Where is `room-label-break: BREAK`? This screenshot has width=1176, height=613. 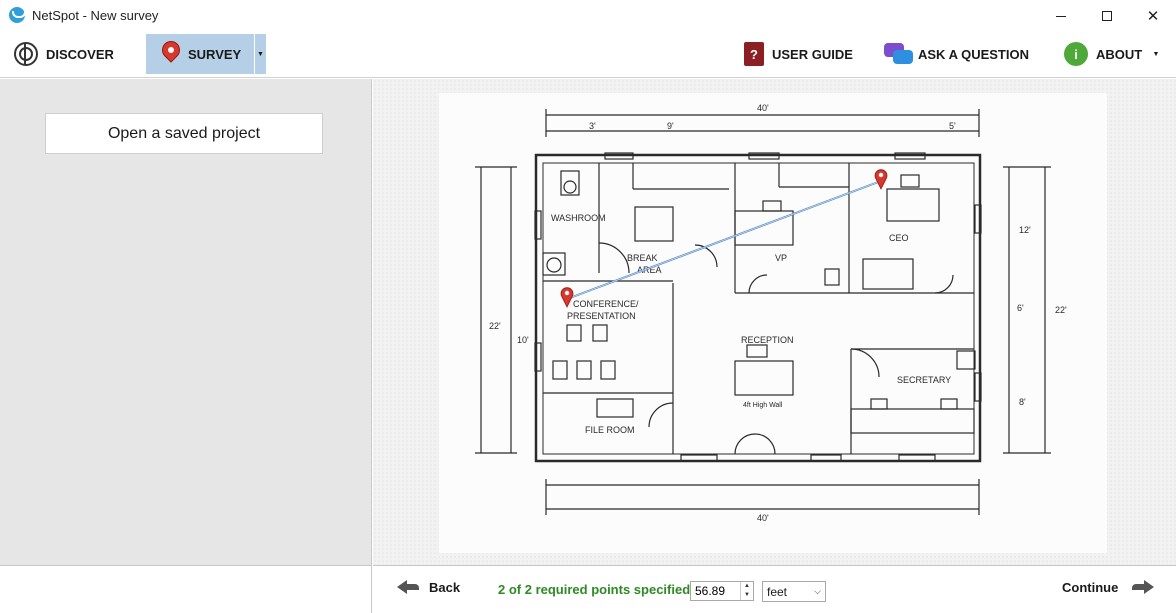
room-label-break: BREAK is located at coordinates (642, 258).